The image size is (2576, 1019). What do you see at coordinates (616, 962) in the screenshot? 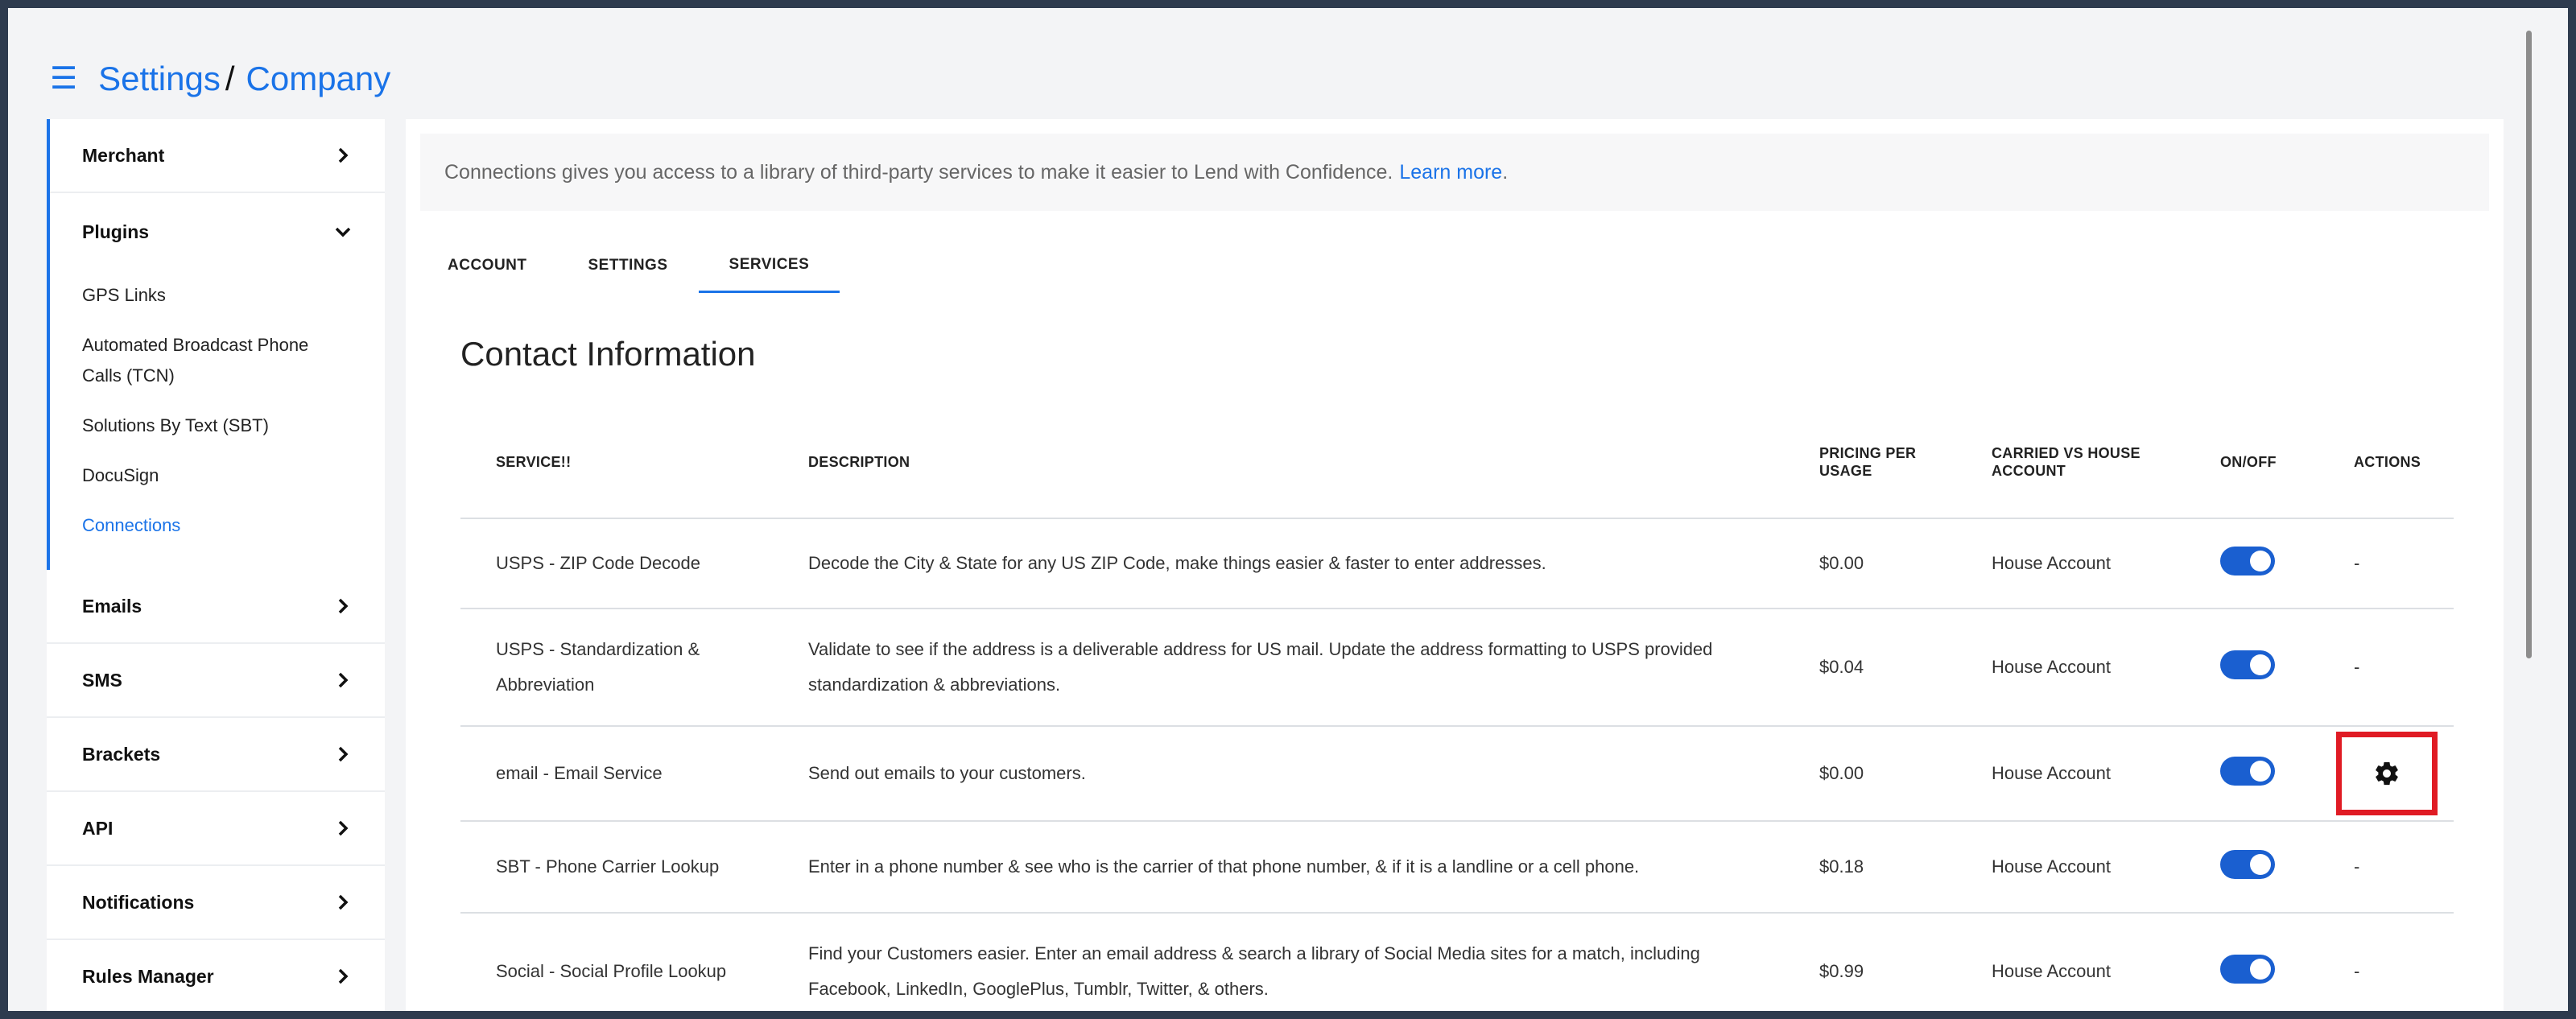
I see `service-name: Social - Social Profile Lookup` at bounding box center [616, 962].